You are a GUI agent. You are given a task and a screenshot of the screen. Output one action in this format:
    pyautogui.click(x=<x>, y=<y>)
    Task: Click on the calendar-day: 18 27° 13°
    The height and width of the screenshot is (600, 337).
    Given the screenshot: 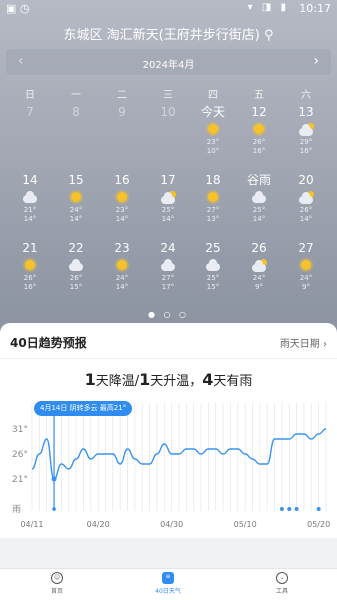 What is the action you would take?
    pyautogui.click(x=213, y=198)
    